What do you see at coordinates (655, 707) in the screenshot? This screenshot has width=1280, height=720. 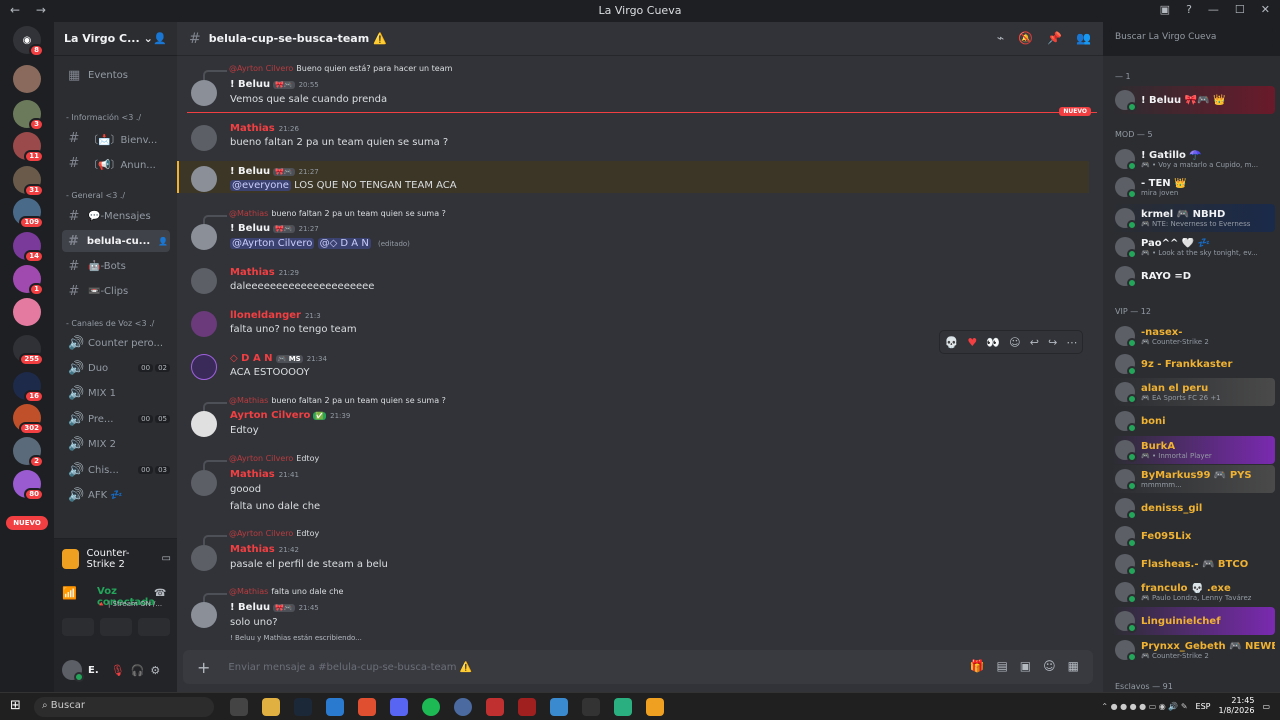 I see `cs2-icon` at bounding box center [655, 707].